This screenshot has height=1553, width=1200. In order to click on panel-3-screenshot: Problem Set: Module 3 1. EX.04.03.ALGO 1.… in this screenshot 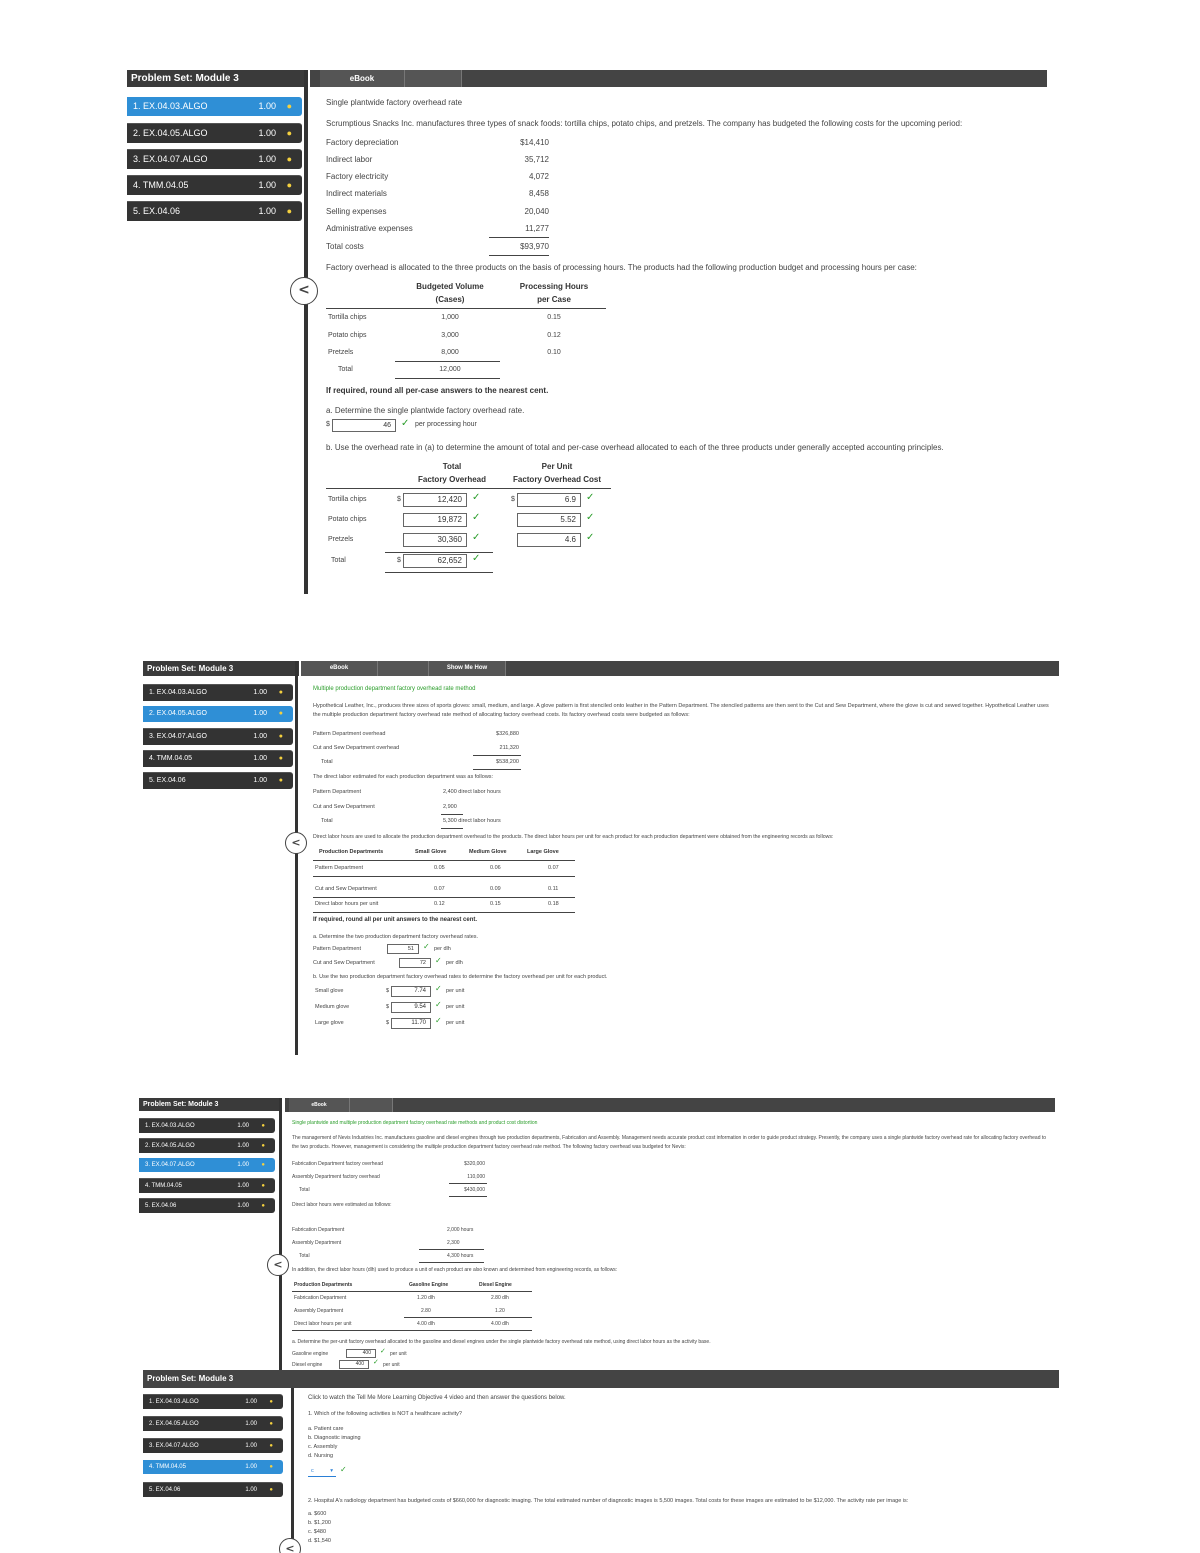, I will do `click(597, 1234)`.